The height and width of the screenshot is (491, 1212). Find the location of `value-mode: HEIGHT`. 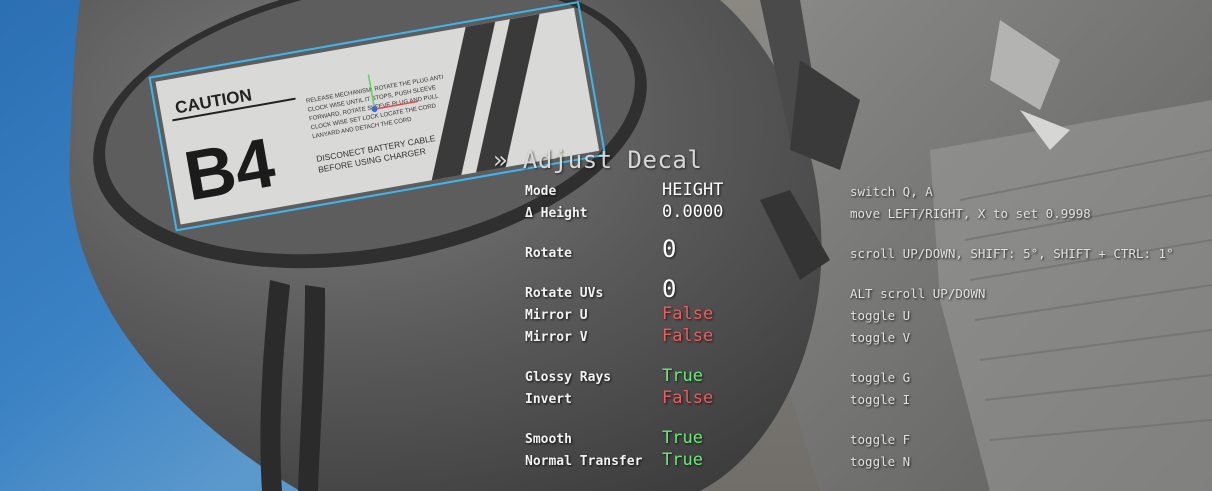

value-mode: HEIGHT is located at coordinates (693, 190).